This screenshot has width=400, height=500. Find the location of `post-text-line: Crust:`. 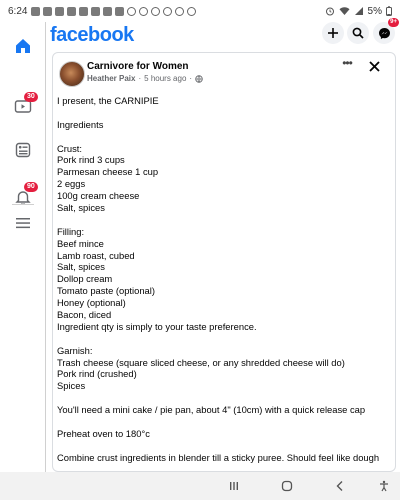

post-text-line: Crust: is located at coordinates (70, 148).